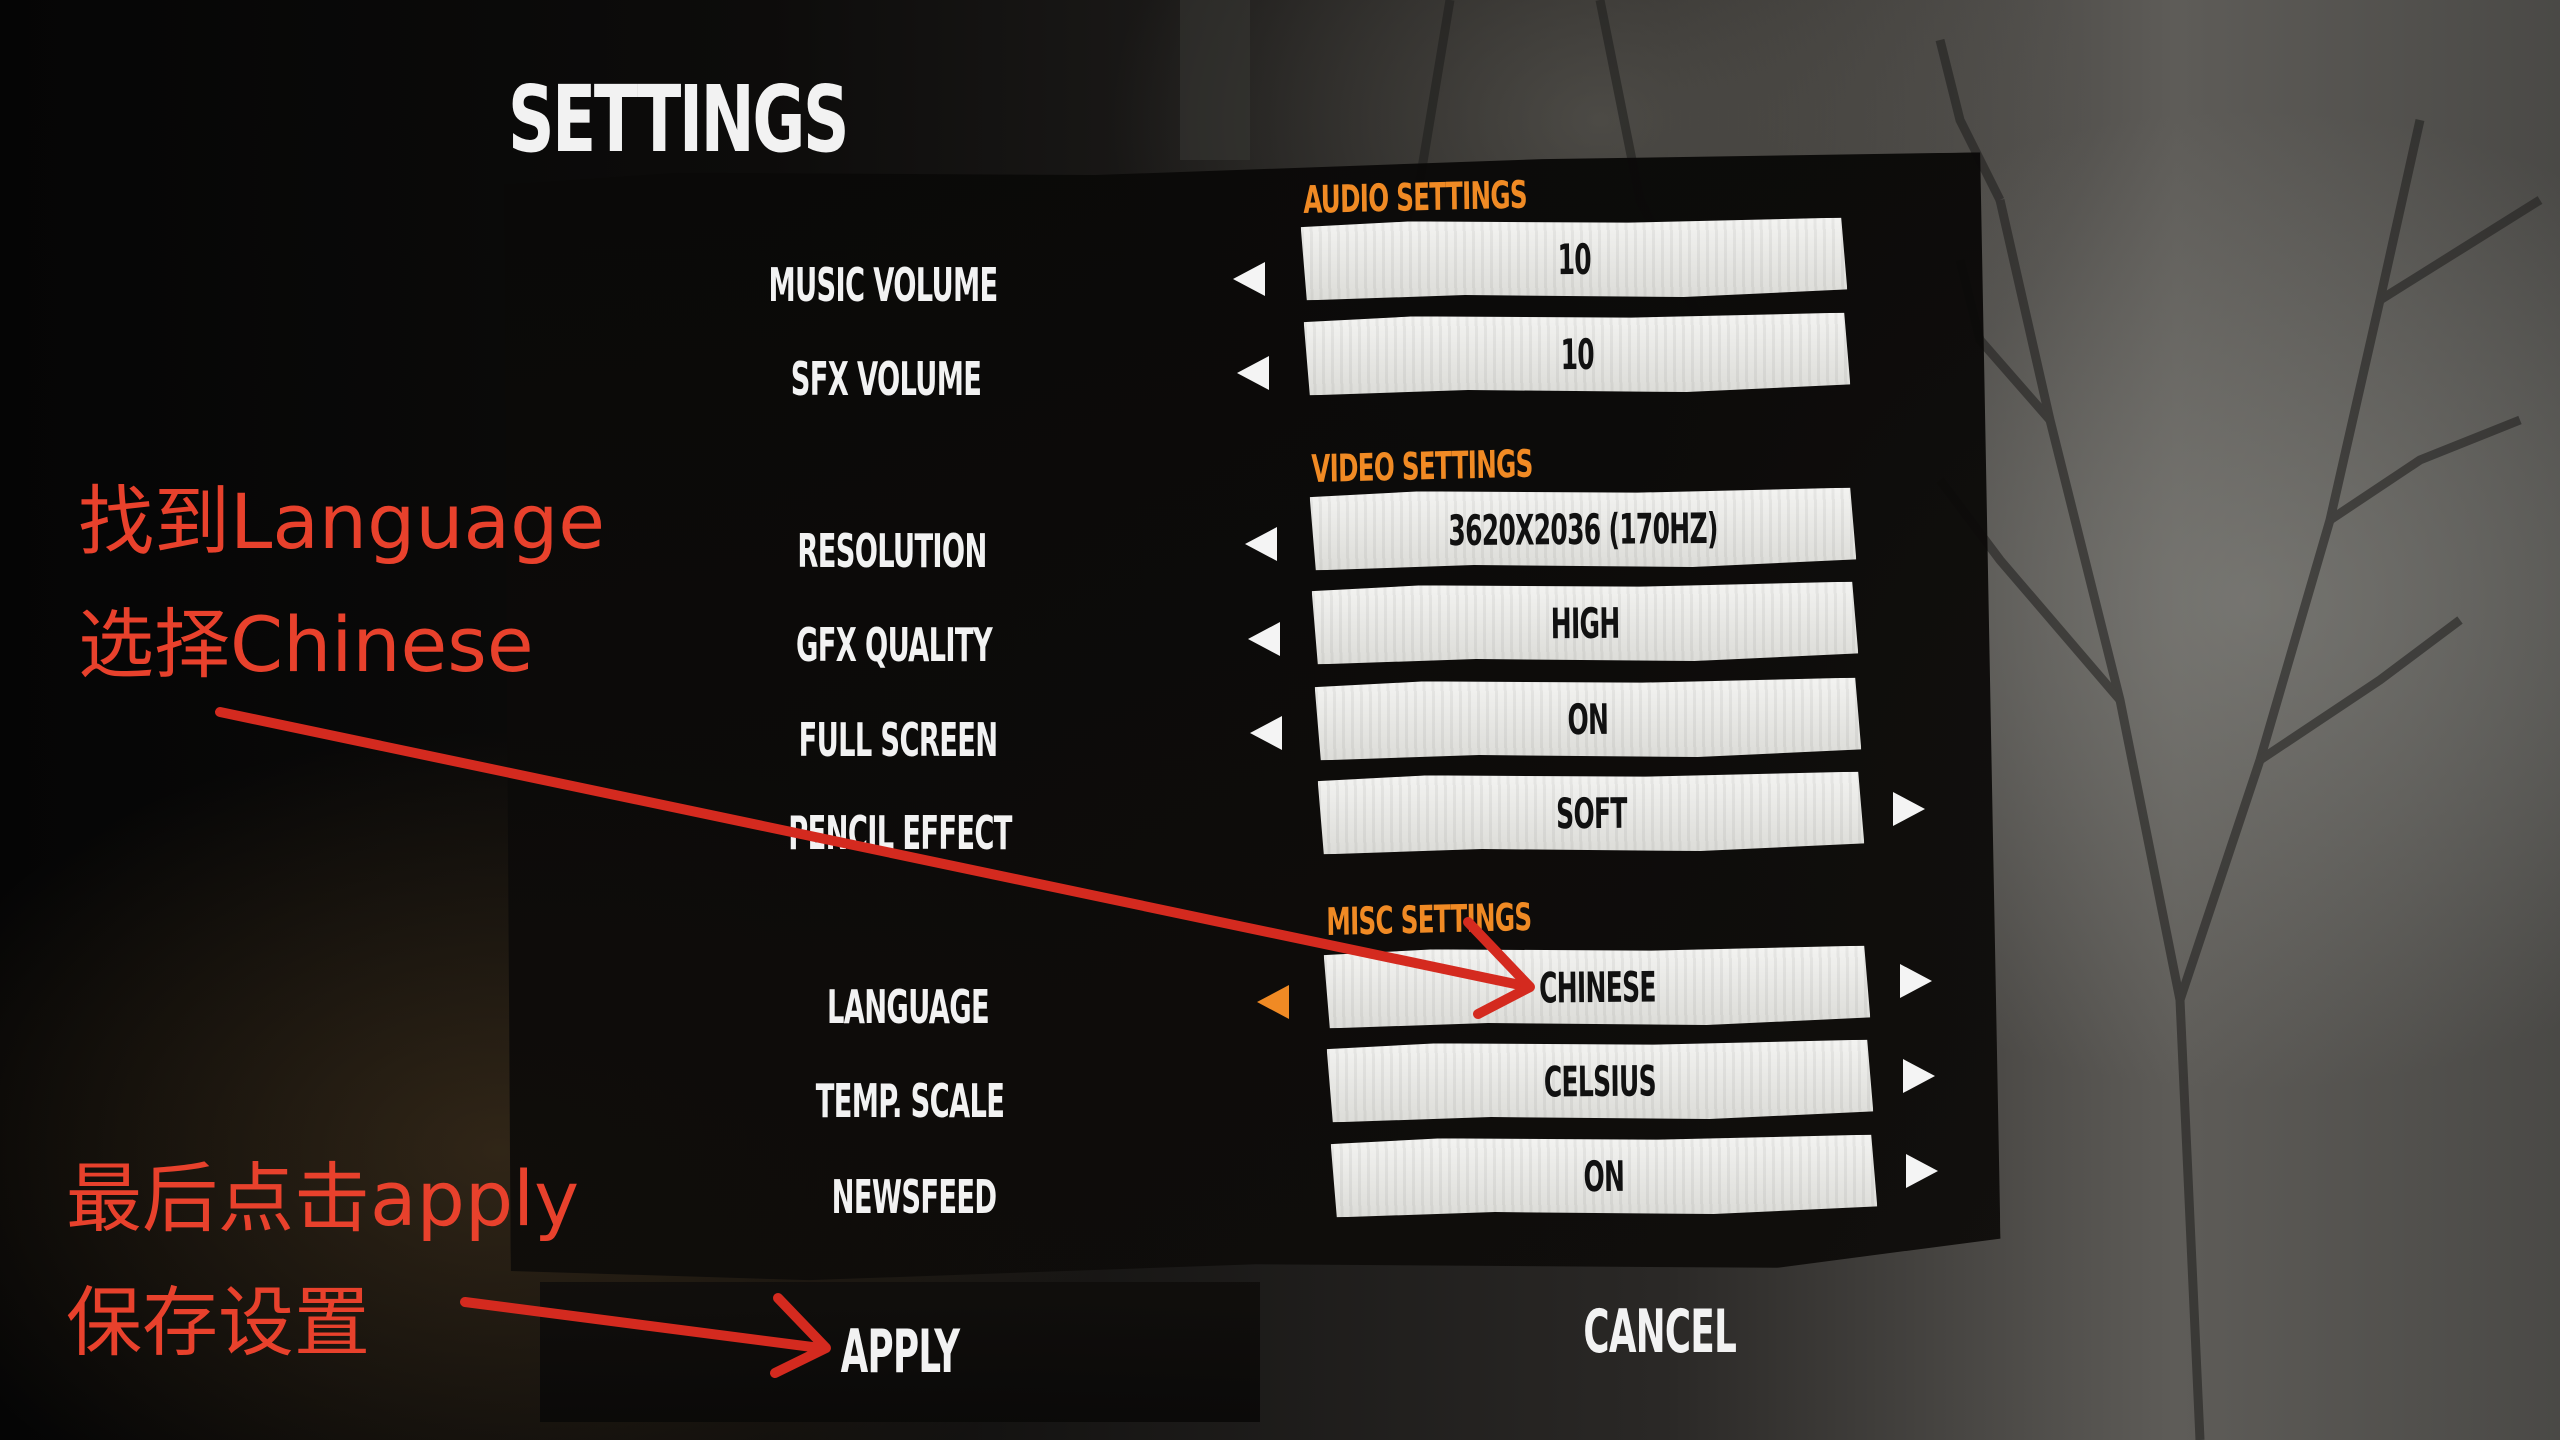 This screenshot has width=2560, height=1440. What do you see at coordinates (886, 379) in the screenshot?
I see `sfx-volume-label: SFX VOLUME` at bounding box center [886, 379].